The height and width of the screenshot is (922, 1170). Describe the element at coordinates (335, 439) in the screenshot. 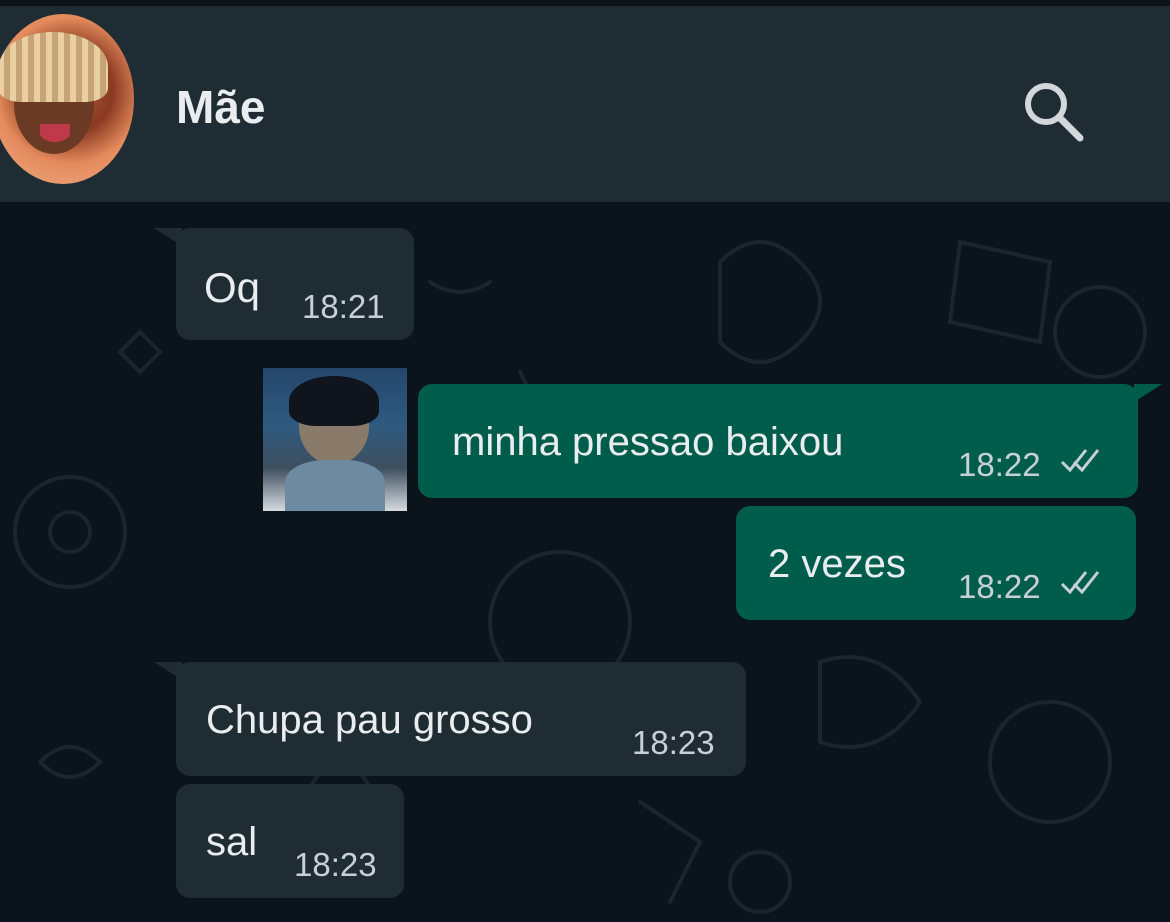

I see `shared-avatar-image` at that location.